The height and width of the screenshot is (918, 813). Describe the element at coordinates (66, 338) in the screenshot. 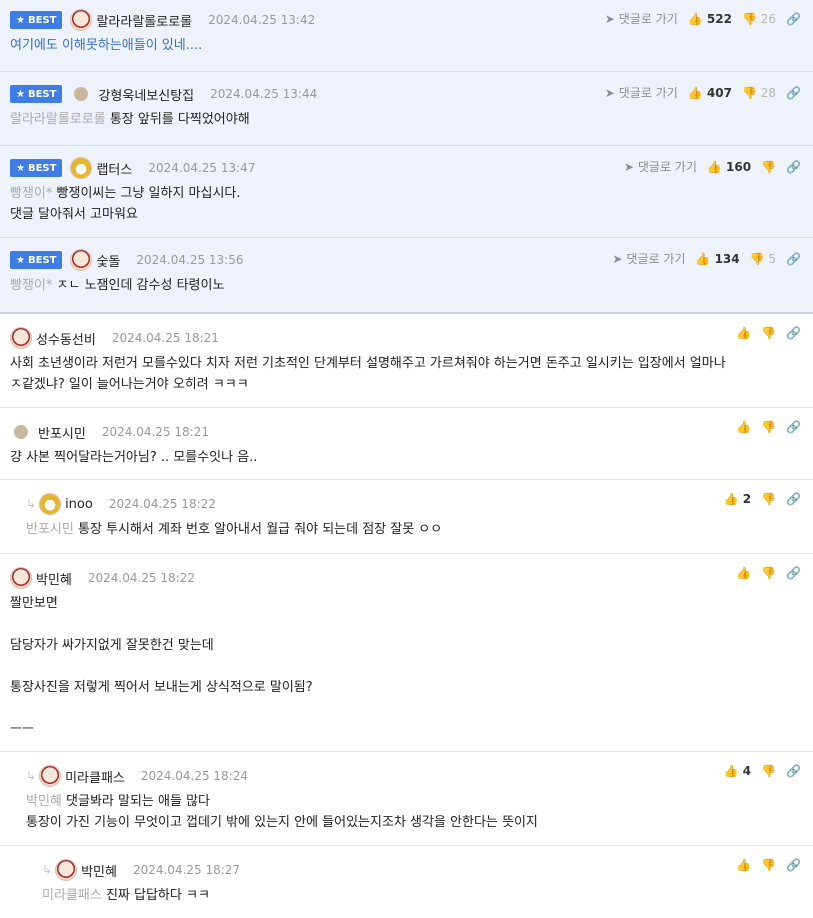

I see `author-name: 성수동선비` at that location.